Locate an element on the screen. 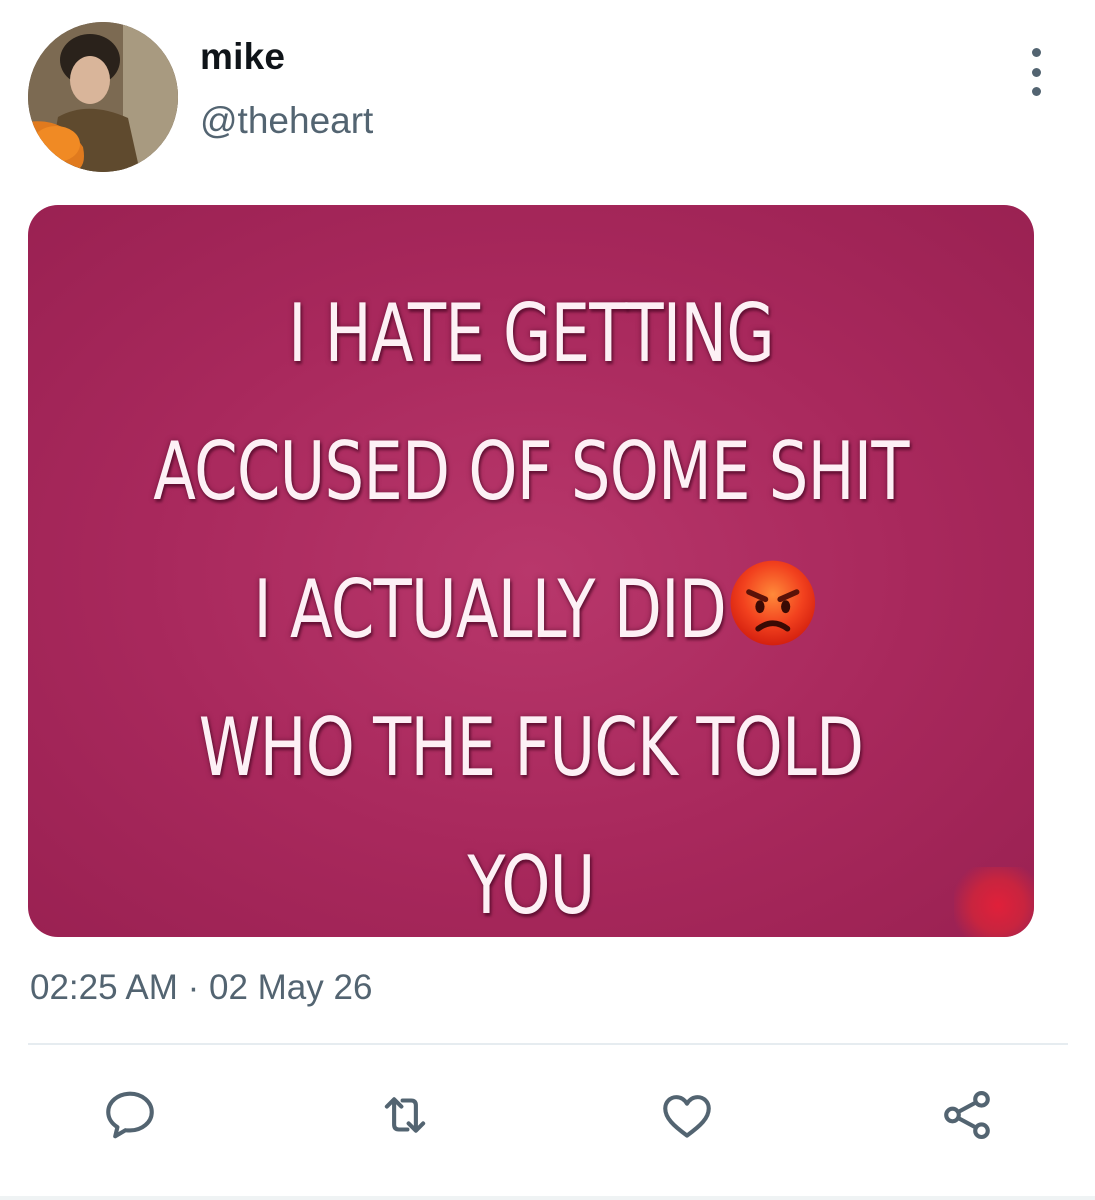  share-button is located at coordinates (967, 1115).